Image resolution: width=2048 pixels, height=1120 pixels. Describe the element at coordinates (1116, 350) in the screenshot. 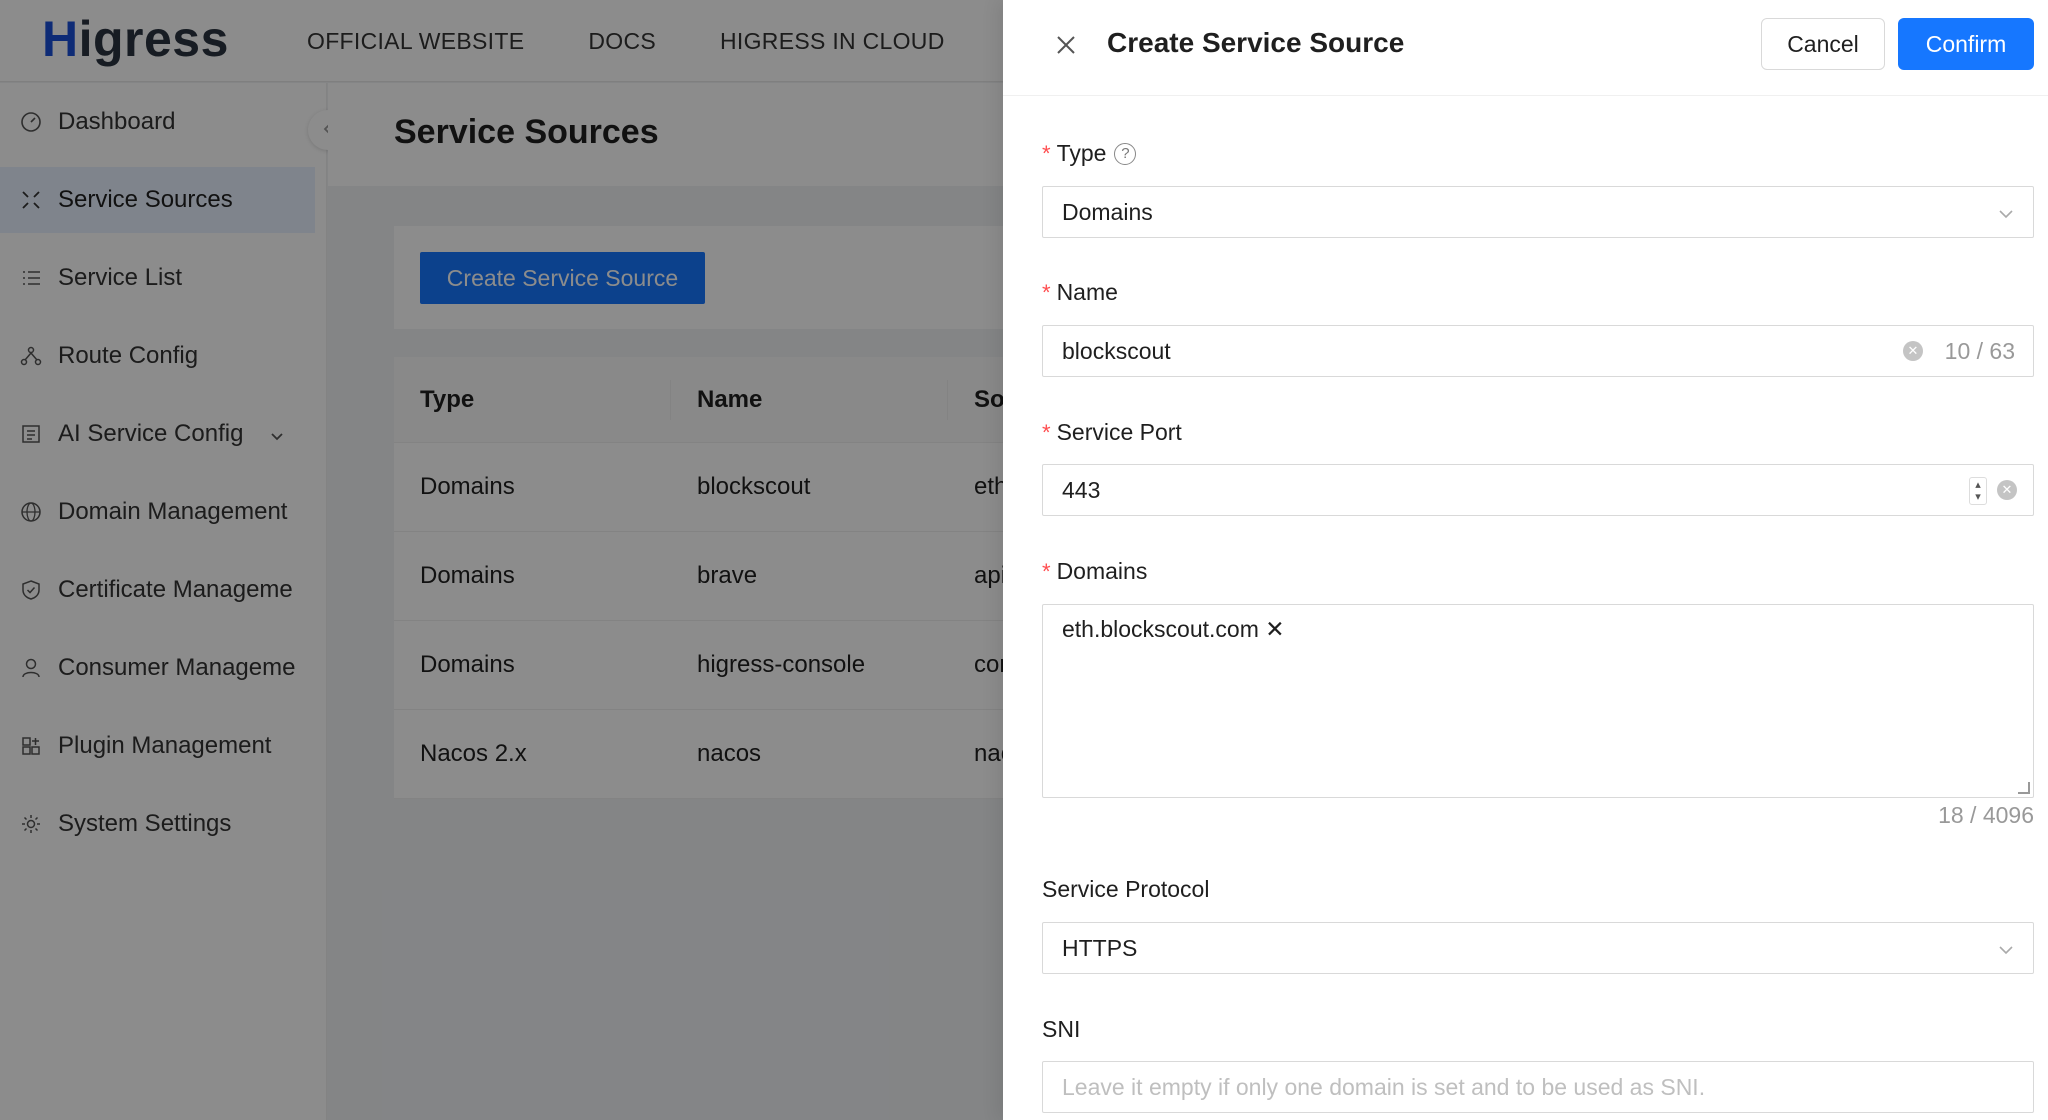

I see `name-input-value: blockscout` at that location.